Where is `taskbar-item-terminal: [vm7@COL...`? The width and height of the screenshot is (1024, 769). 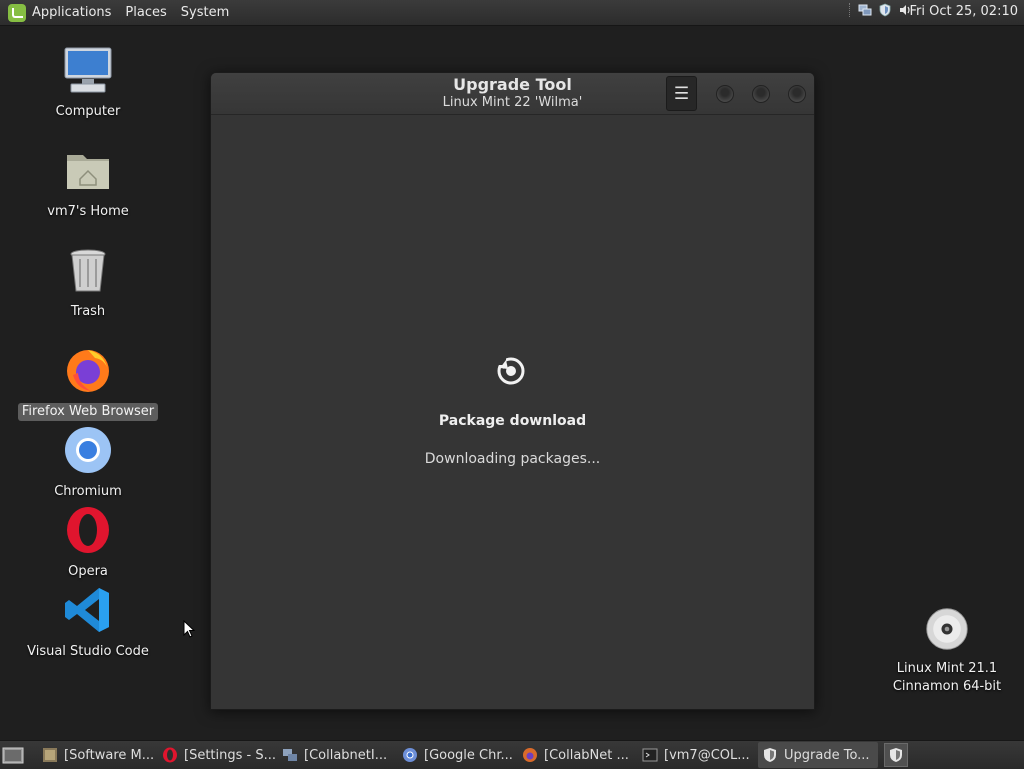
taskbar-item-terminal: [vm7@COL... is located at coordinates (698, 755).